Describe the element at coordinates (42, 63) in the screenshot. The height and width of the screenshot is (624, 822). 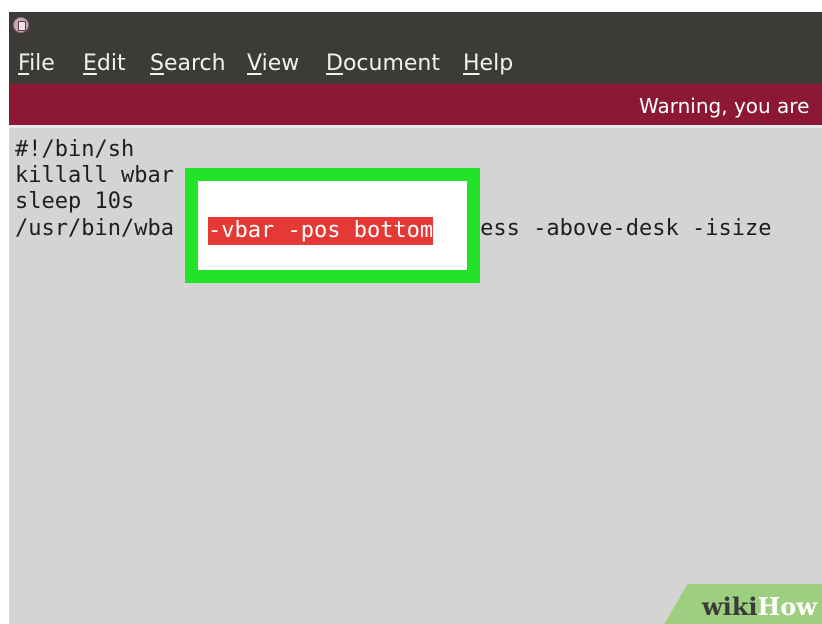
I see `menu-file-label: ile` at that location.